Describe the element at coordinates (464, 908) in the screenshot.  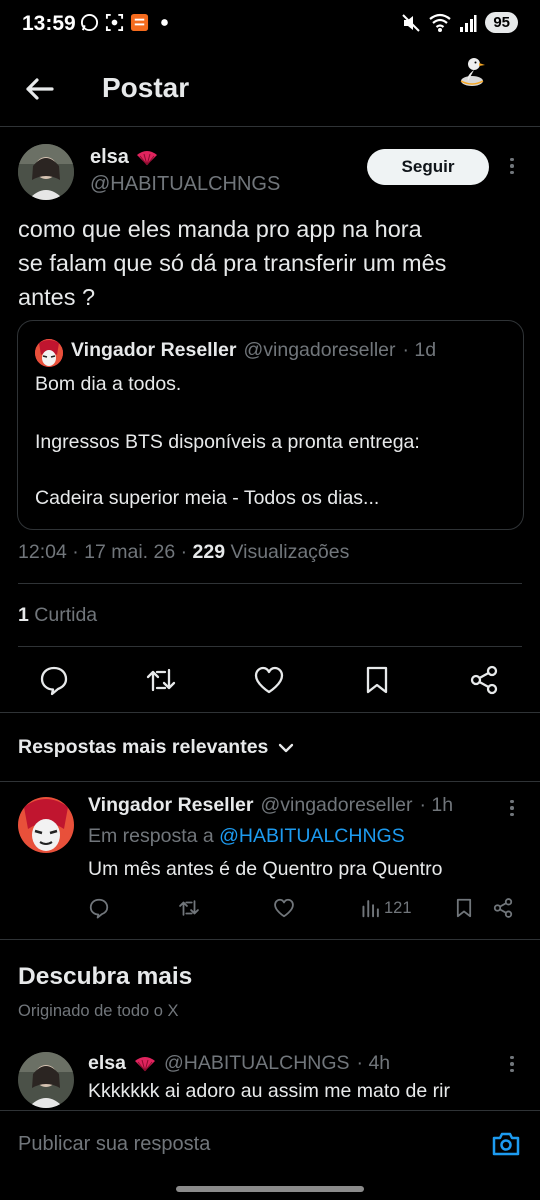
I see `reply-bookmark-icon` at that location.